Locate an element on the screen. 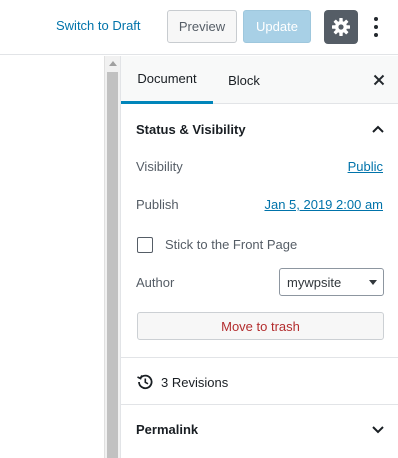 The width and height of the screenshot is (398, 458). permalink-title: Permalink is located at coordinates (167, 429).